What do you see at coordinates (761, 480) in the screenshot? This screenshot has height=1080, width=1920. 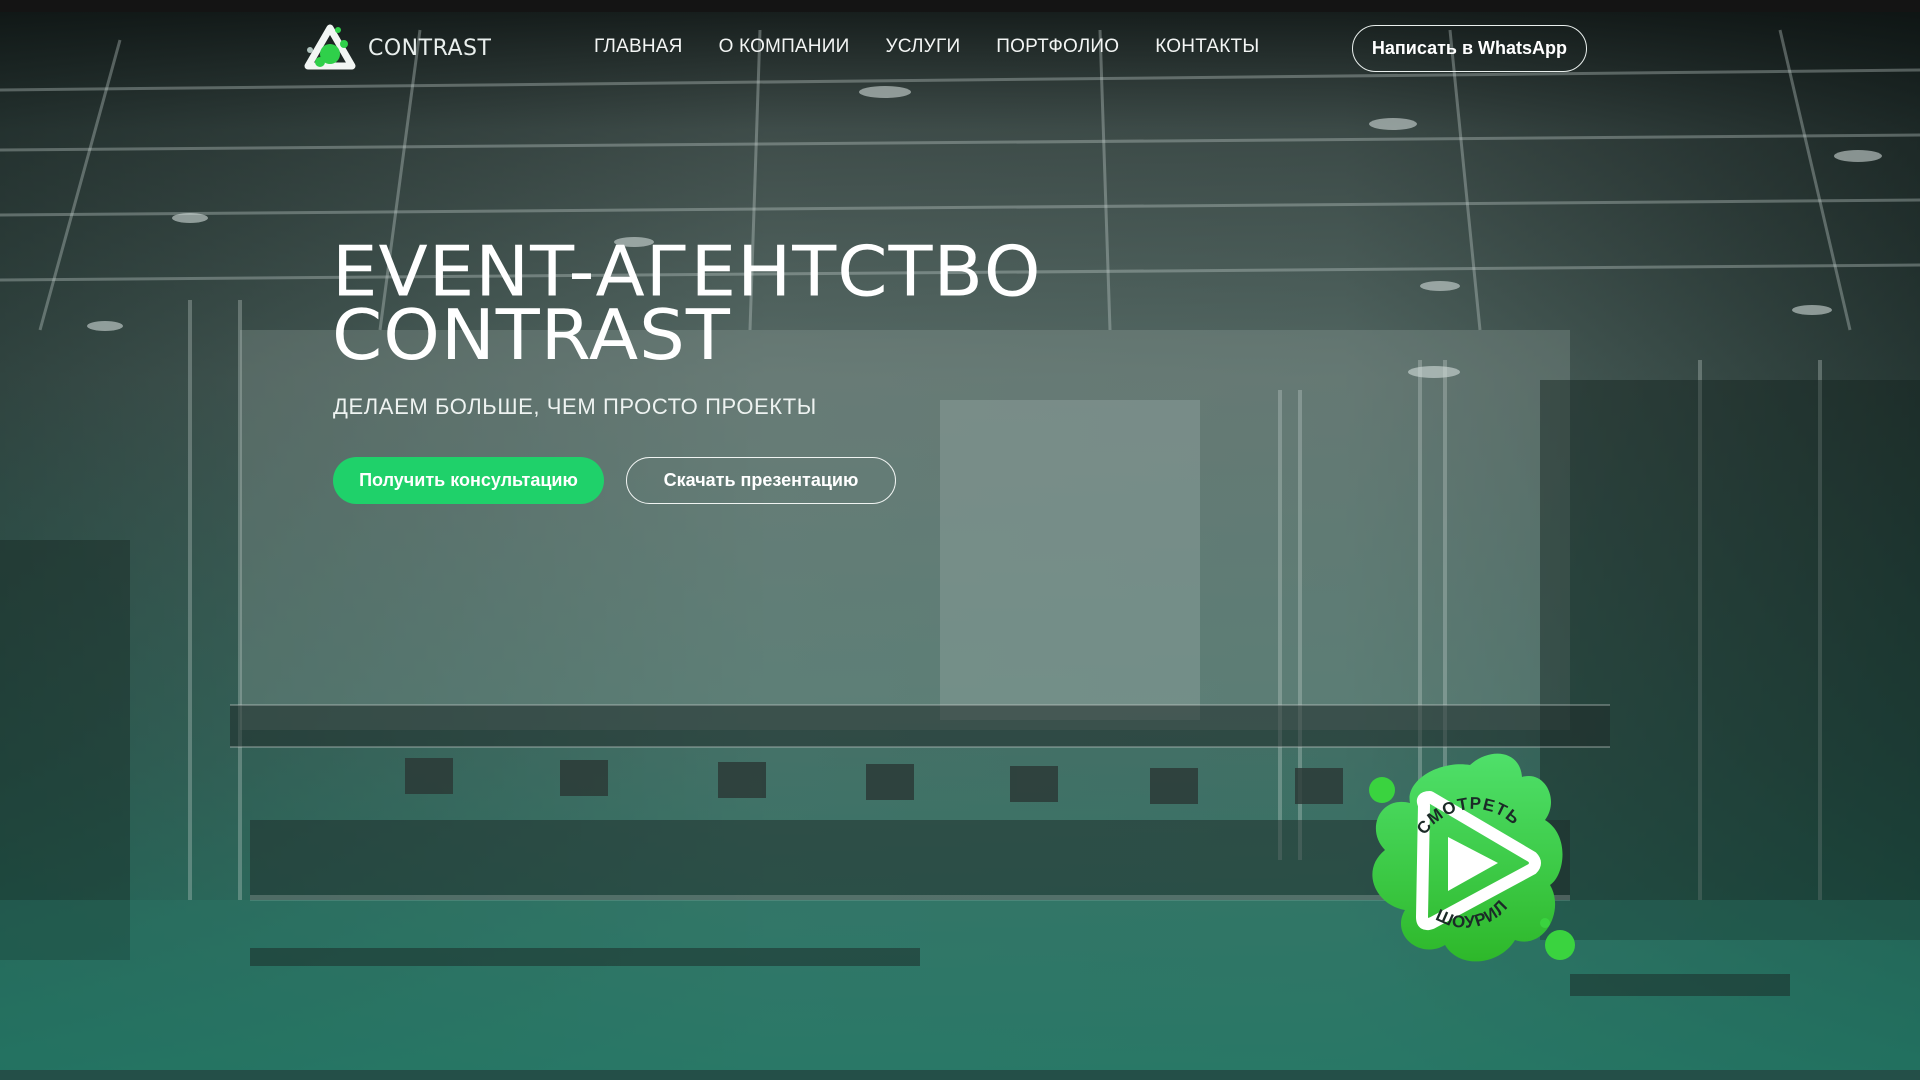 I see `download-presentation-button: Скачать презентацию` at bounding box center [761, 480].